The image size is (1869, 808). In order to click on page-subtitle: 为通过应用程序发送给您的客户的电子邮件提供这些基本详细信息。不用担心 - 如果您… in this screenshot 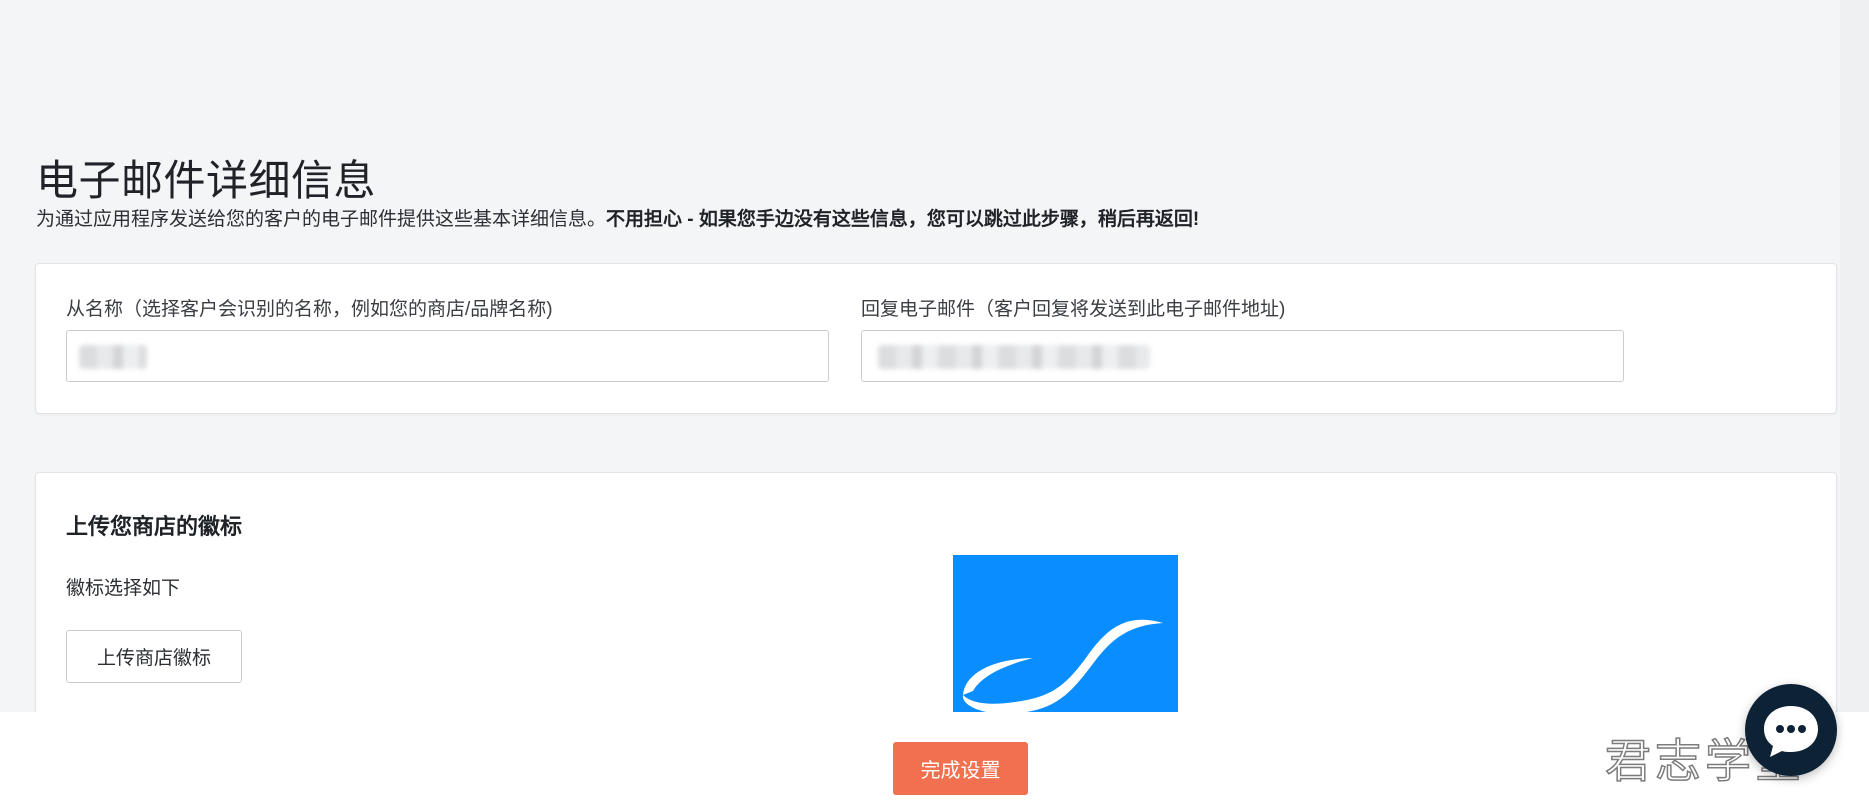, I will do `click(617, 220)`.